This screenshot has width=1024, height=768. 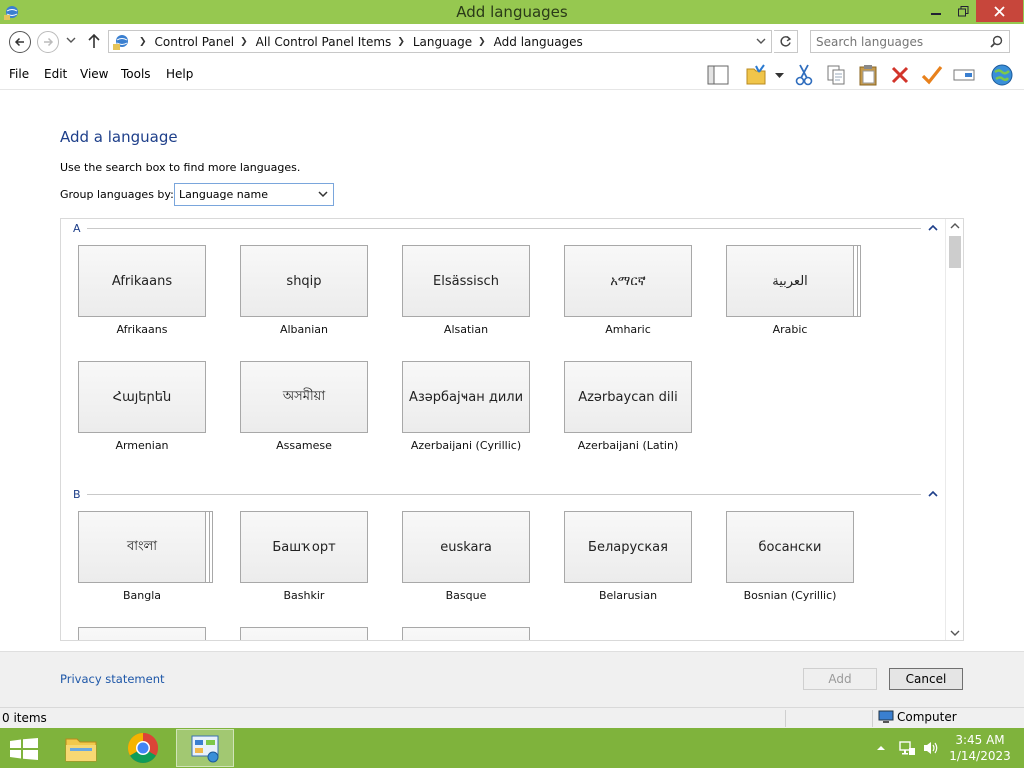 I want to click on language-native-name: অসমীয়া, so click(x=304, y=396).